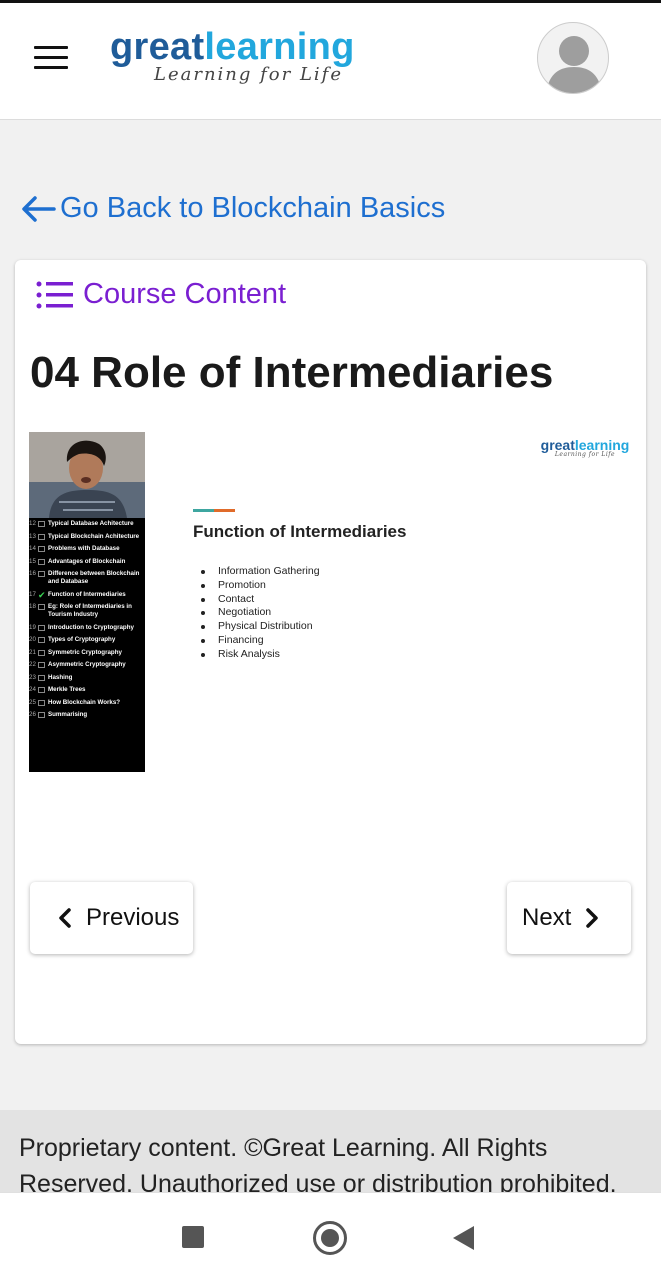 This screenshot has height=1280, width=661. I want to click on course-content-button: Course Content, so click(160, 294).